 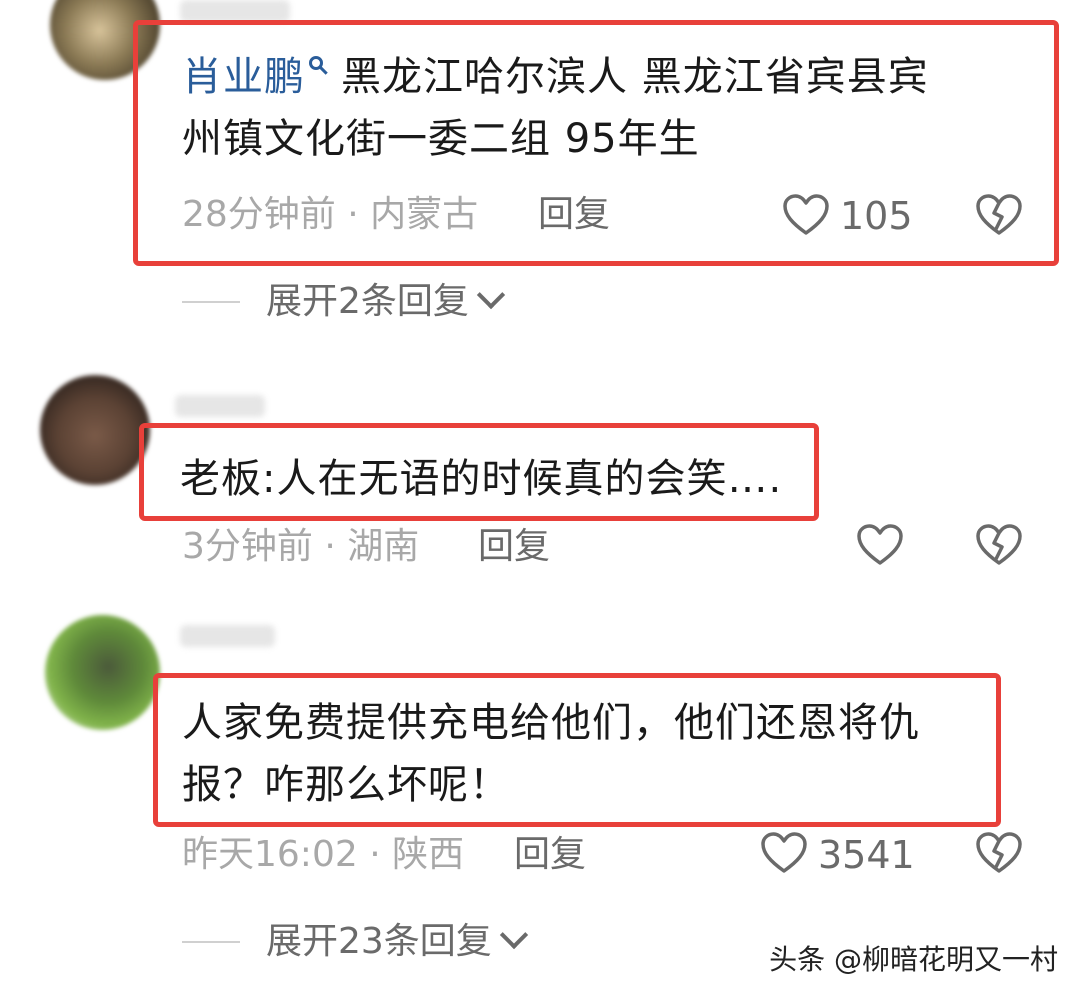 I want to click on search-icon, so click(x=316, y=63).